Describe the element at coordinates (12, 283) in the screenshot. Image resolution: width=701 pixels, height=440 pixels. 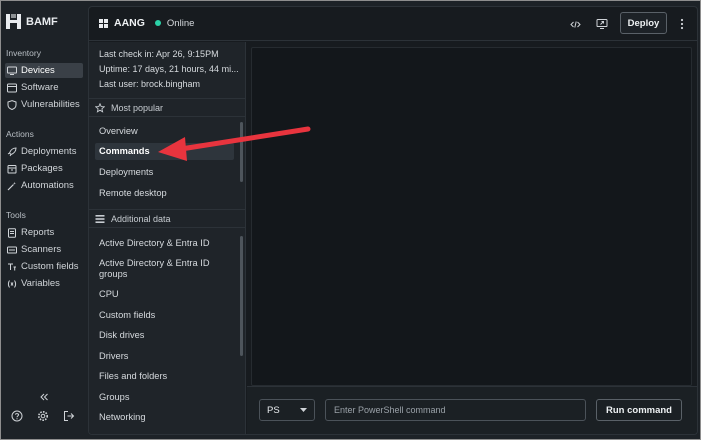
I see `variable-icon` at that location.